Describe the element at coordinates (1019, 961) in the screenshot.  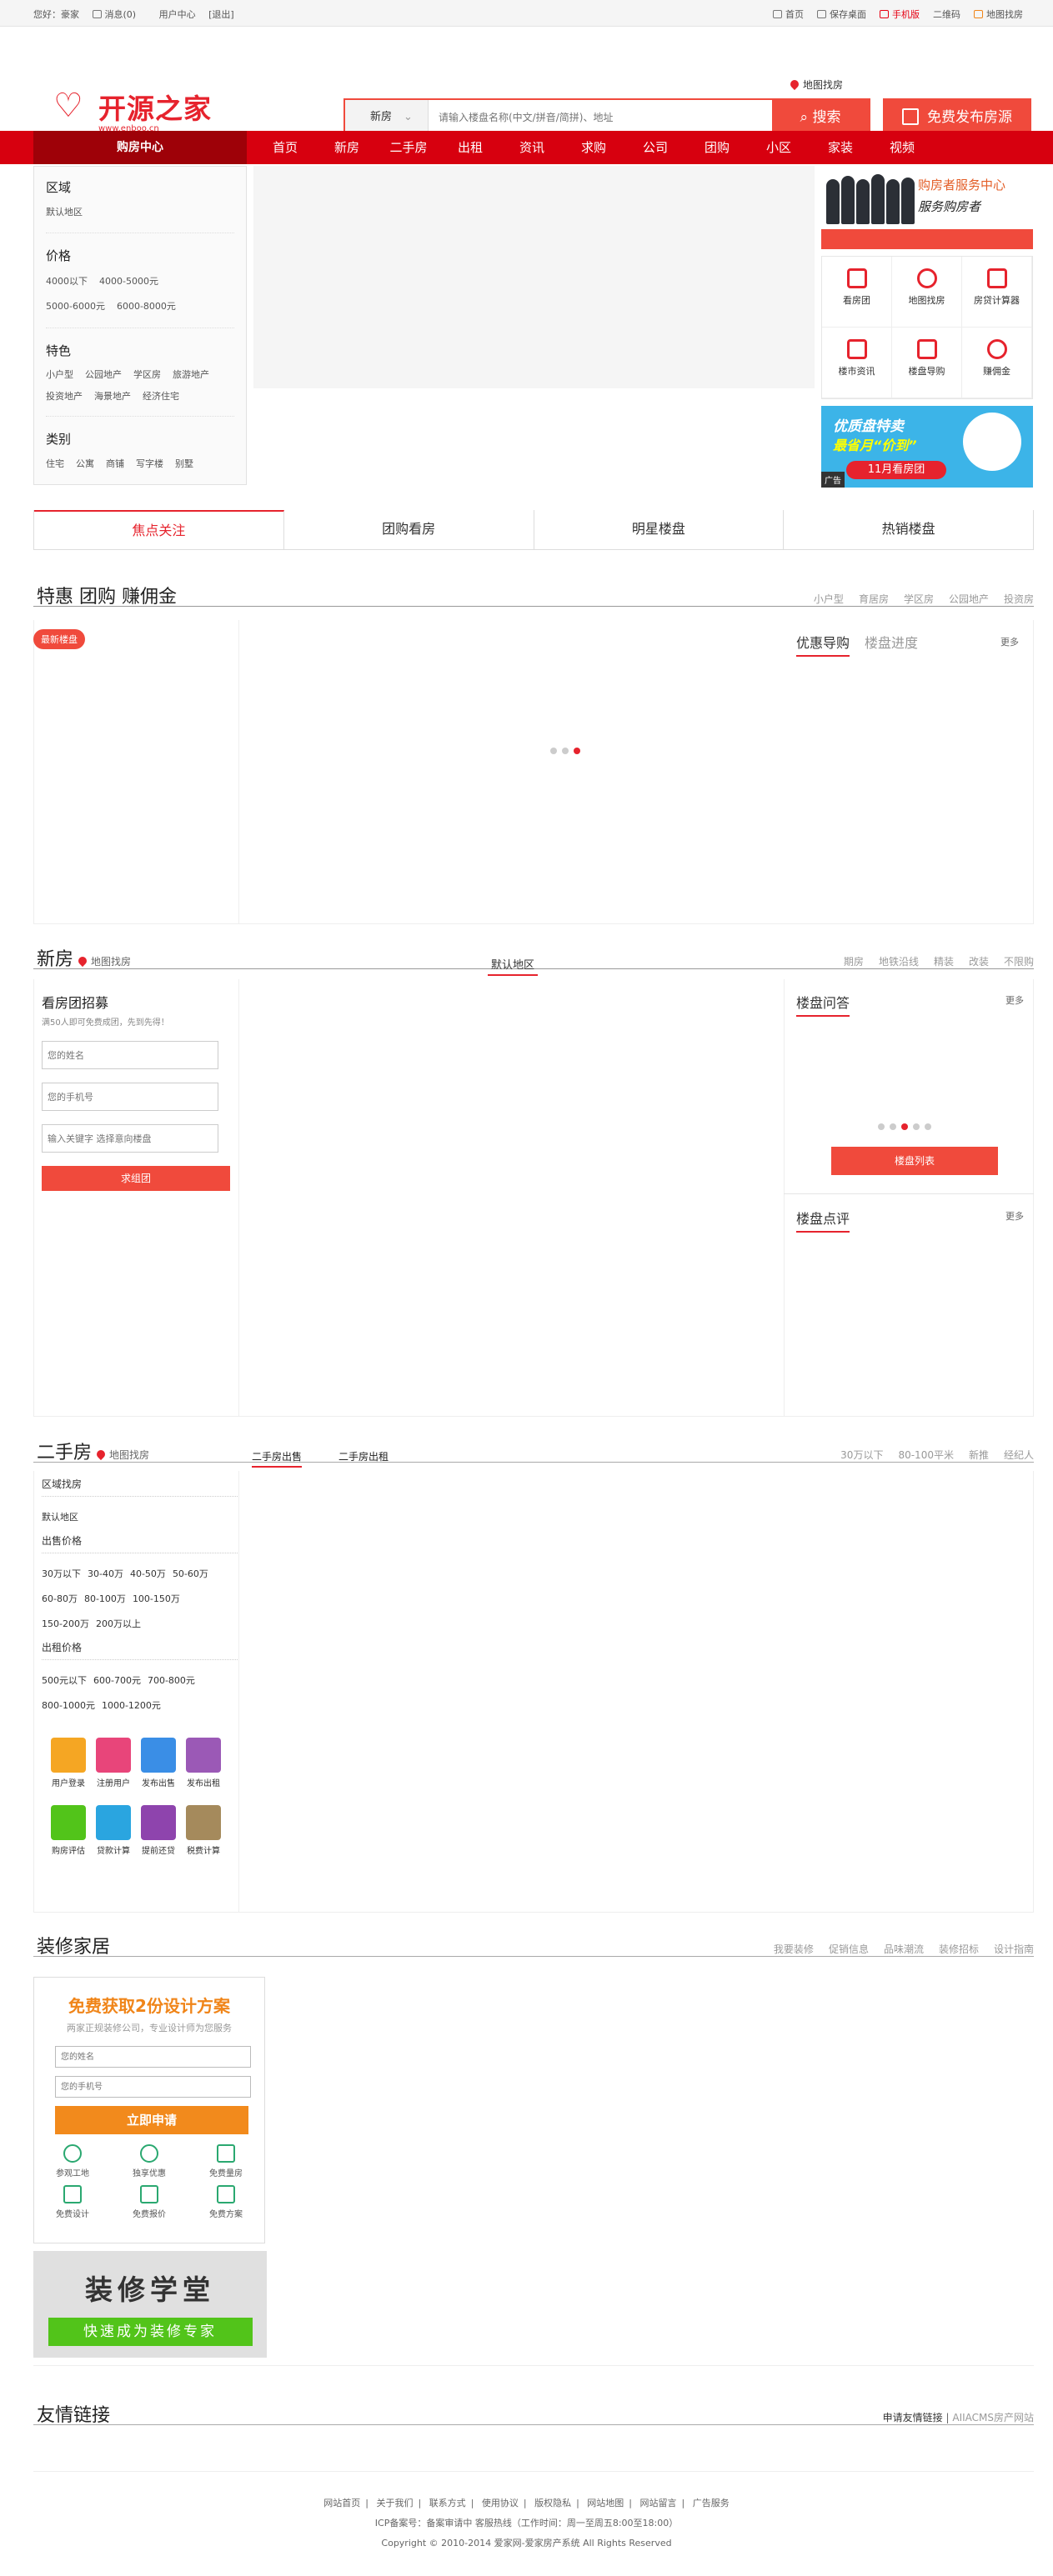
I see `newhouse-link: 不限购` at that location.